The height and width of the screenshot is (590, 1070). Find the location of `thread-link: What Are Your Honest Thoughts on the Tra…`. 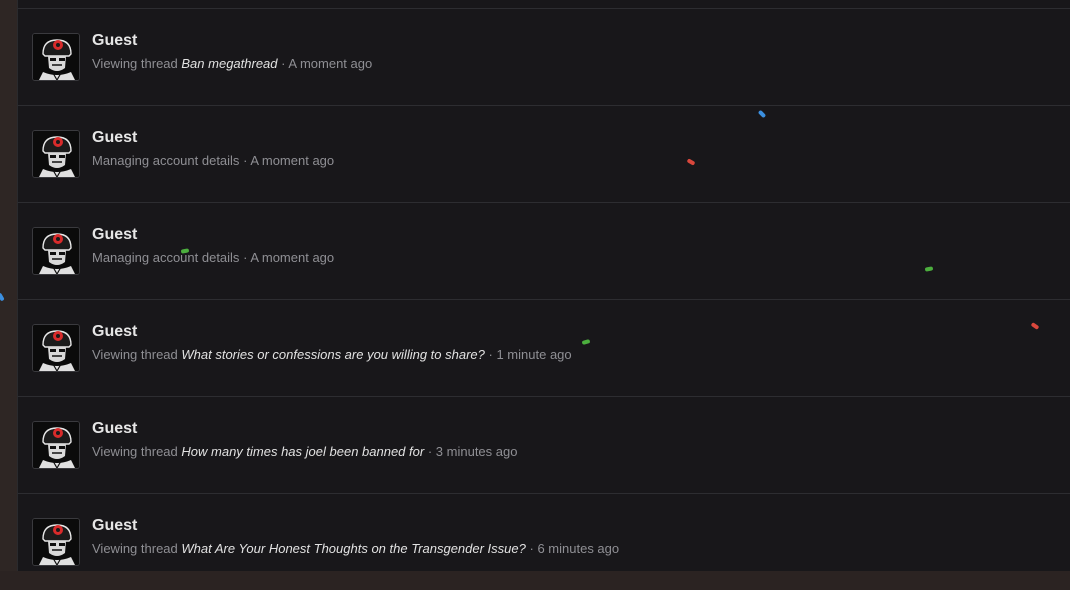

thread-link: What Are Your Honest Thoughts on the Tra… is located at coordinates (353, 548).